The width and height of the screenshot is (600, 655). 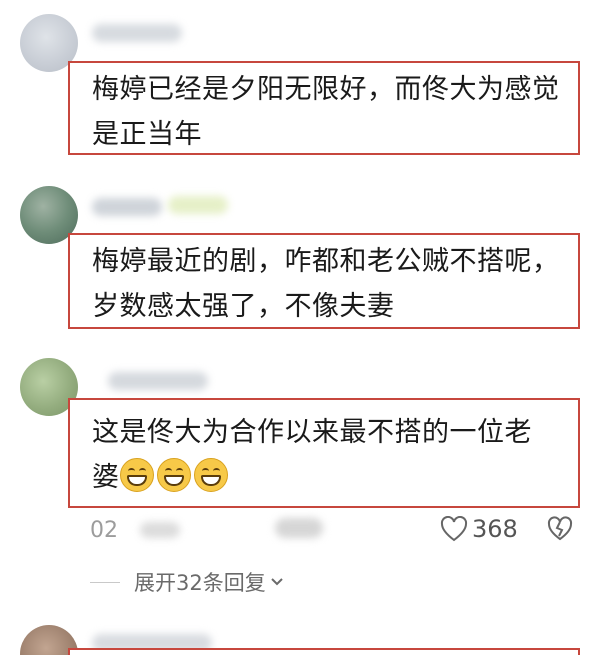 I want to click on user-badge-blurred, so click(x=198, y=205).